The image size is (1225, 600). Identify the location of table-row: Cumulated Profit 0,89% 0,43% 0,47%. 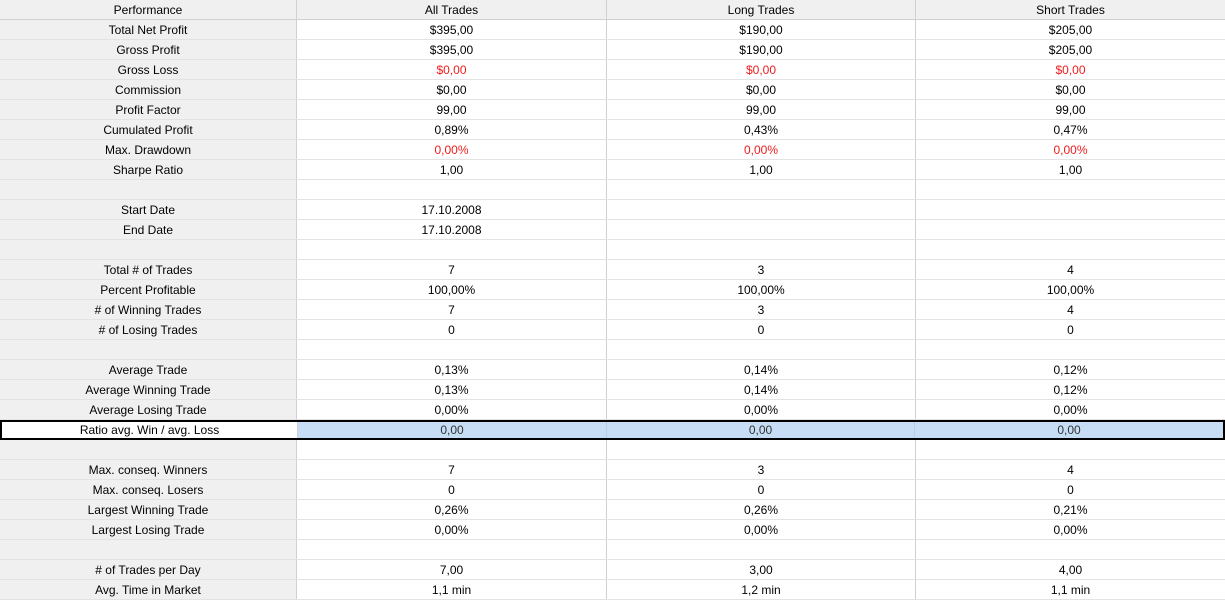
(612, 130).